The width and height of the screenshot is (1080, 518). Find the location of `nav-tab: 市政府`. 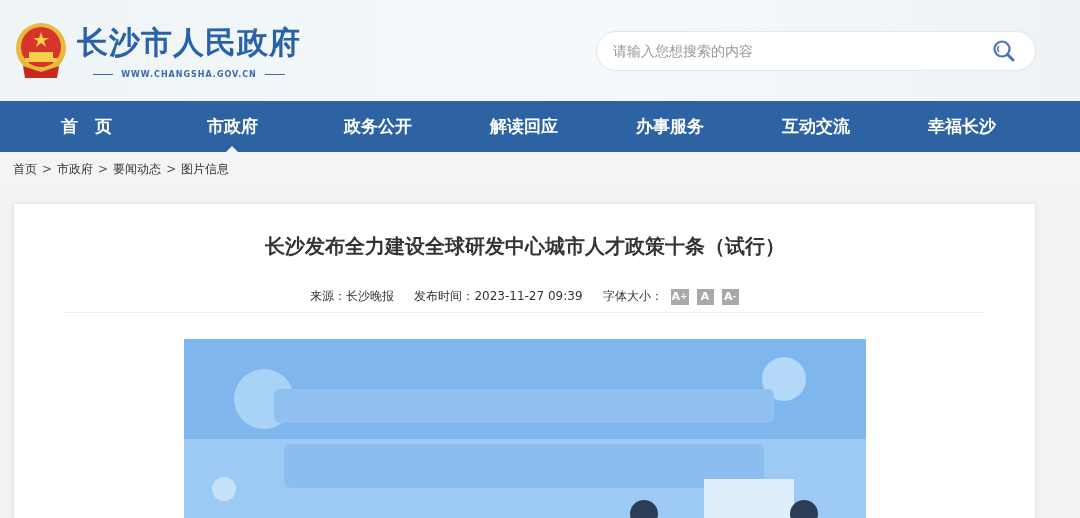

nav-tab: 市政府 is located at coordinates (232, 126).